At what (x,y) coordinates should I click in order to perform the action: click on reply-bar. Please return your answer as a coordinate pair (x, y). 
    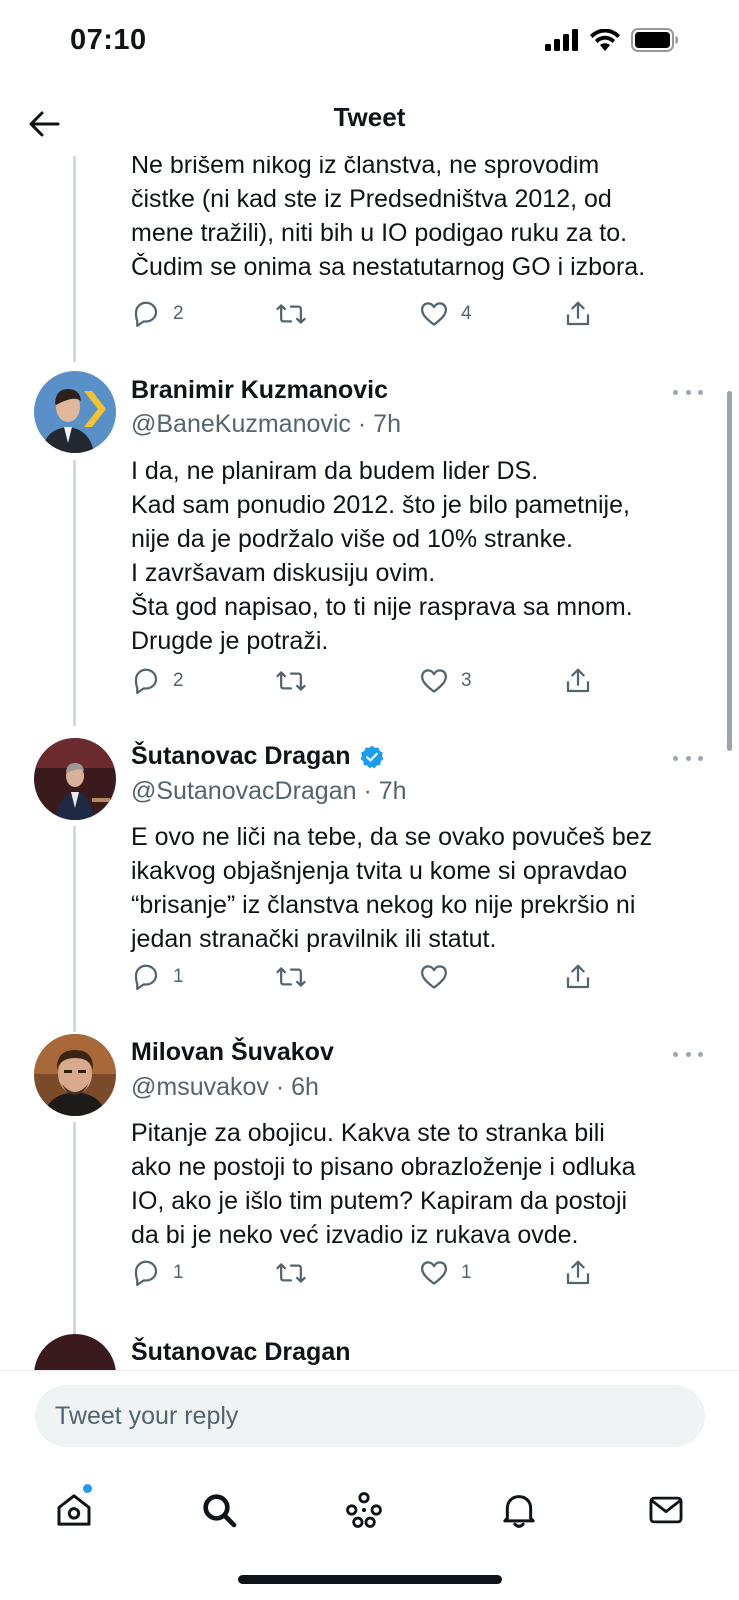
    Looking at the image, I should click on (369, 1415).